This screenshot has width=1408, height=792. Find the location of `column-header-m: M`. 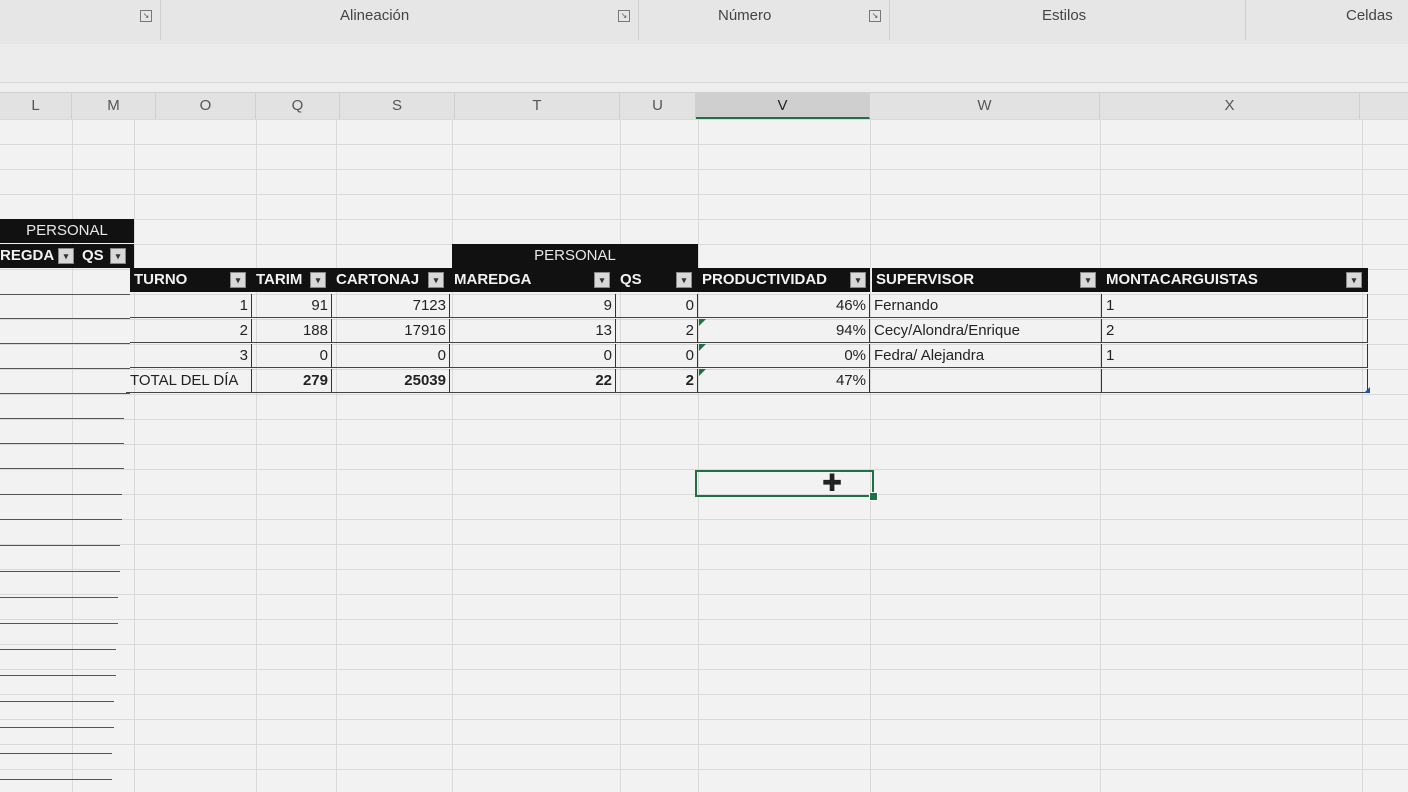

column-header-m: M is located at coordinates (114, 106).